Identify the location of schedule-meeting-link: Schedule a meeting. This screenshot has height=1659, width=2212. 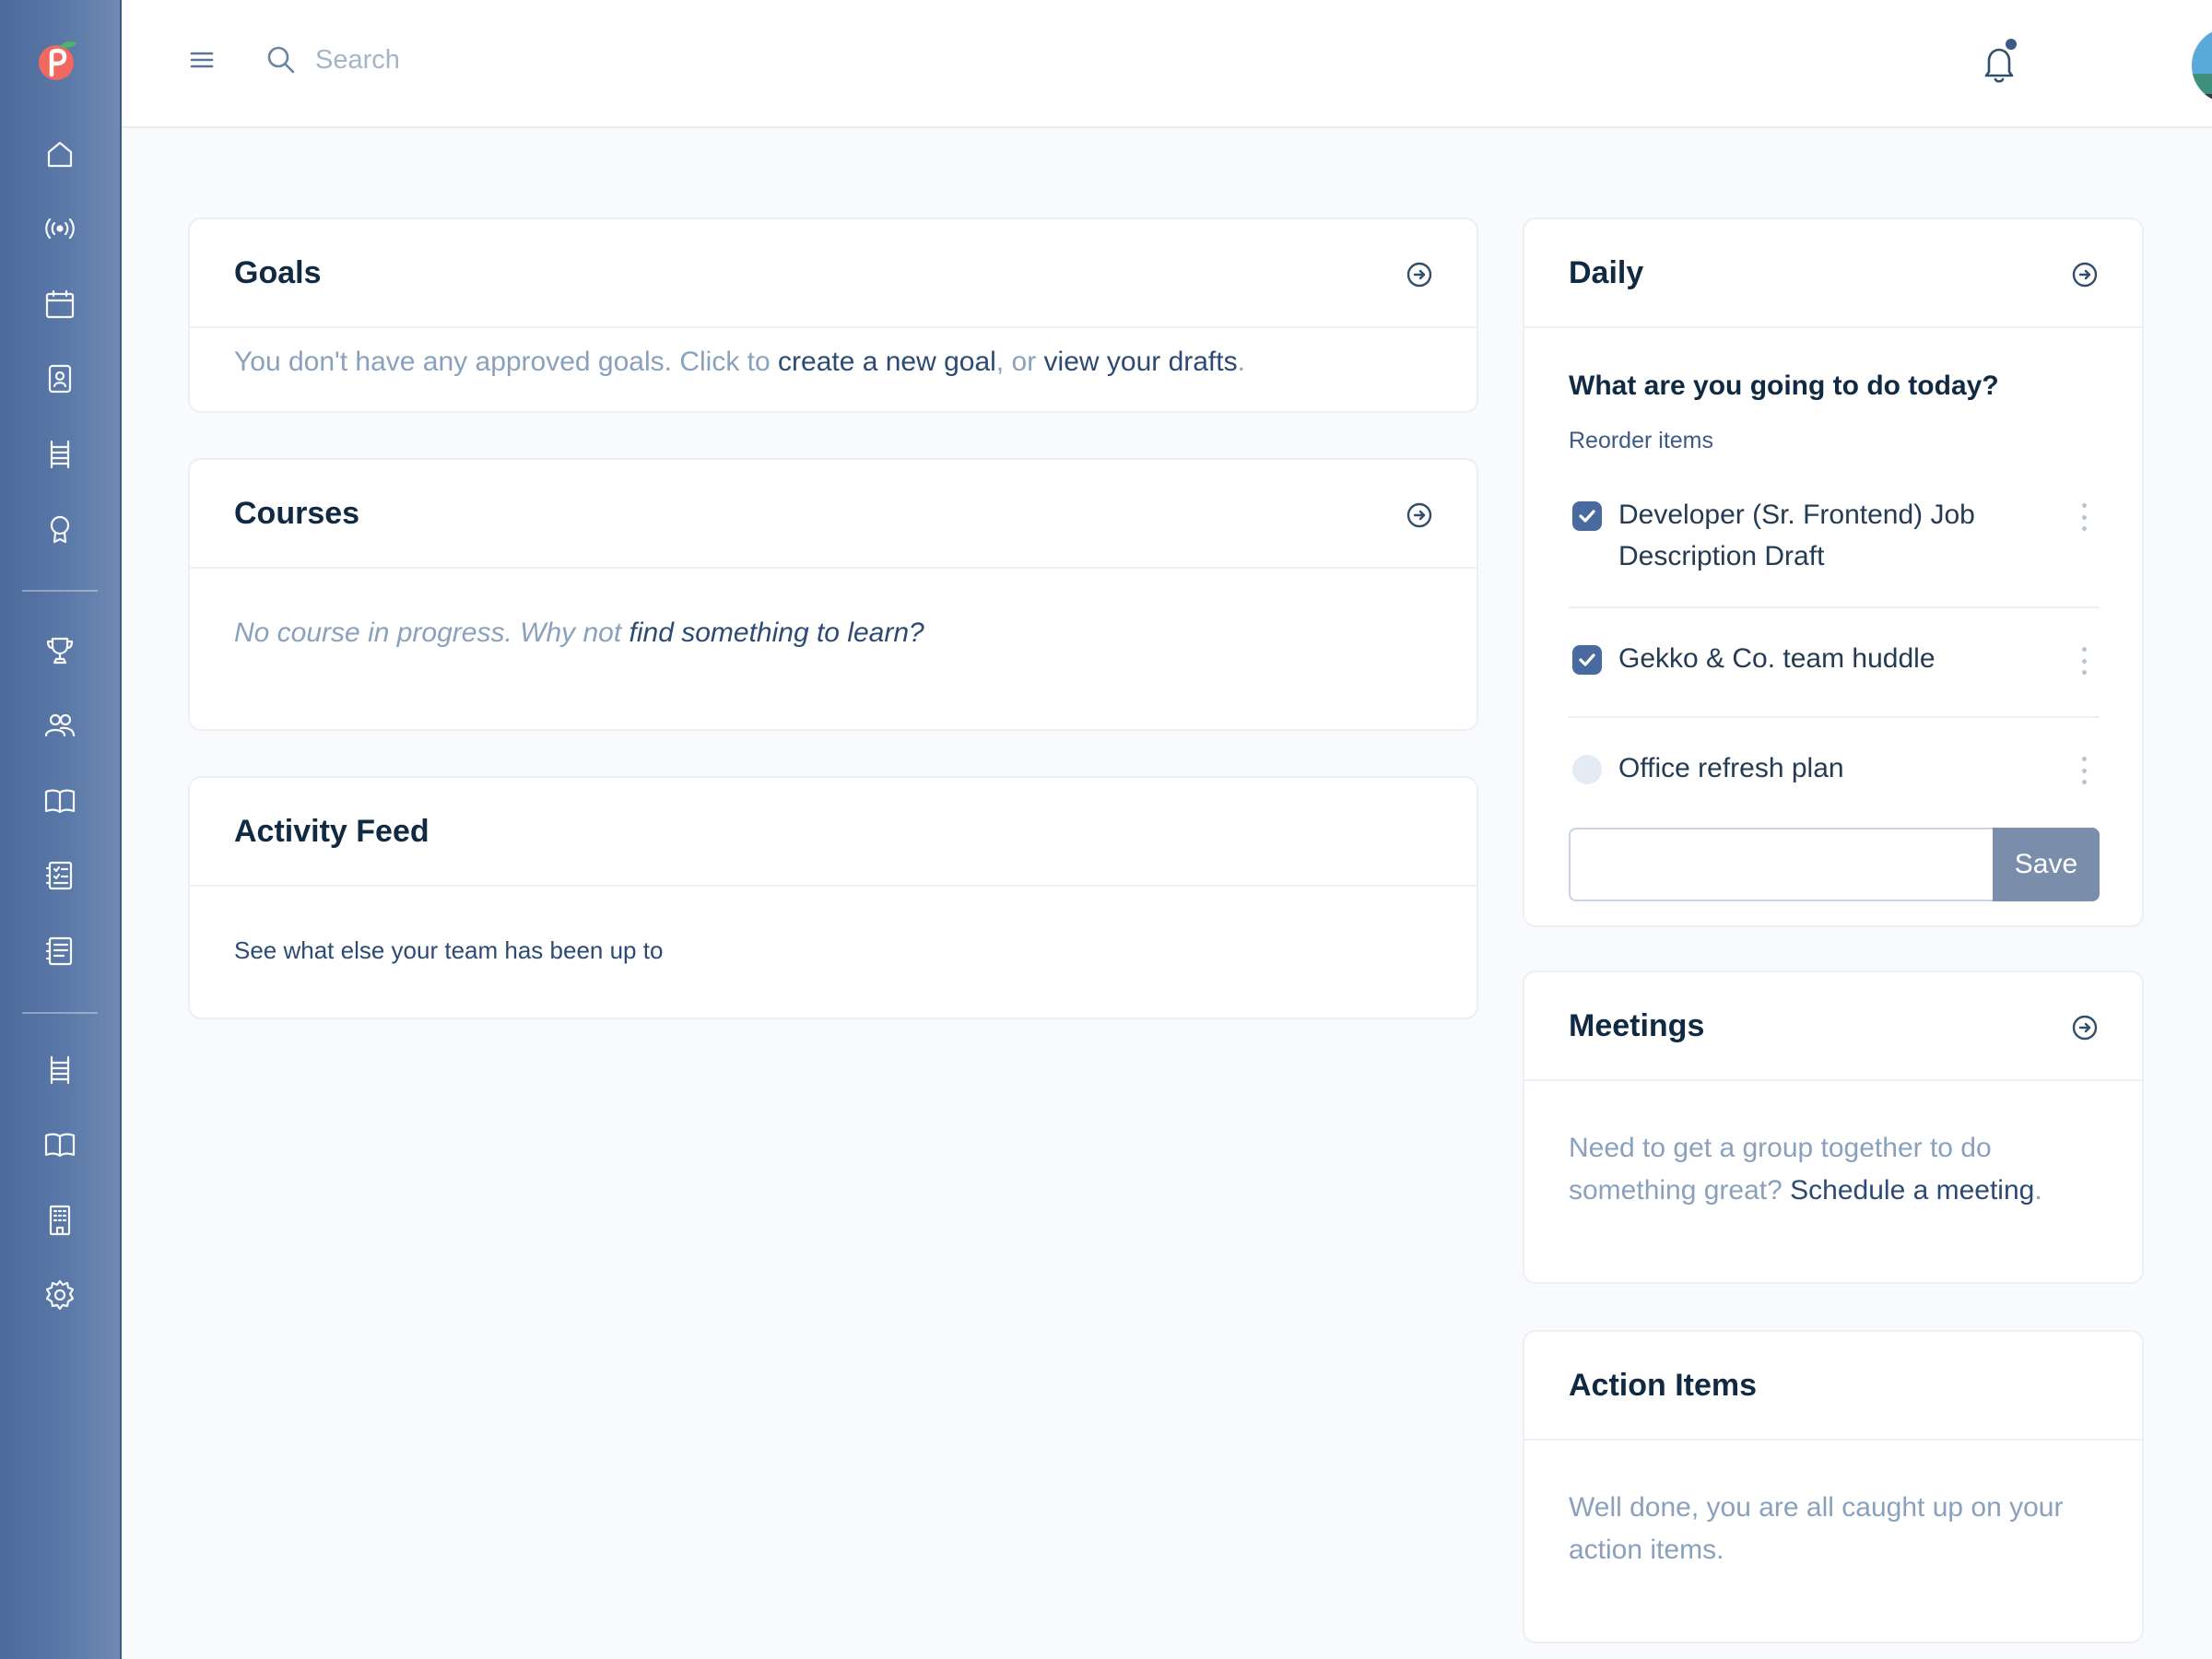
(1912, 1190).